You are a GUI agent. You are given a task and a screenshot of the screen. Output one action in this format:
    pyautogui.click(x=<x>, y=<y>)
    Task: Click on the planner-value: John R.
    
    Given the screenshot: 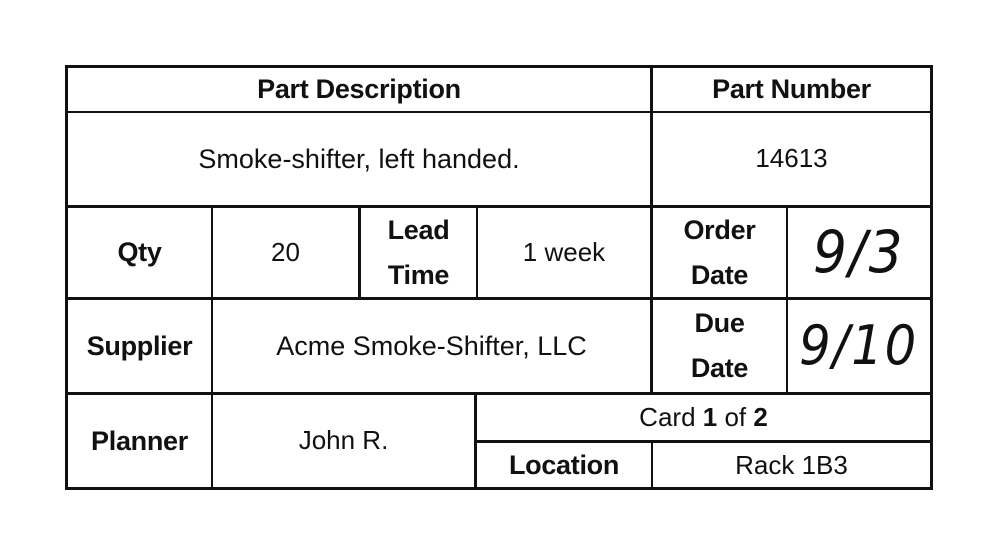 What is the action you would take?
    pyautogui.click(x=343, y=440)
    